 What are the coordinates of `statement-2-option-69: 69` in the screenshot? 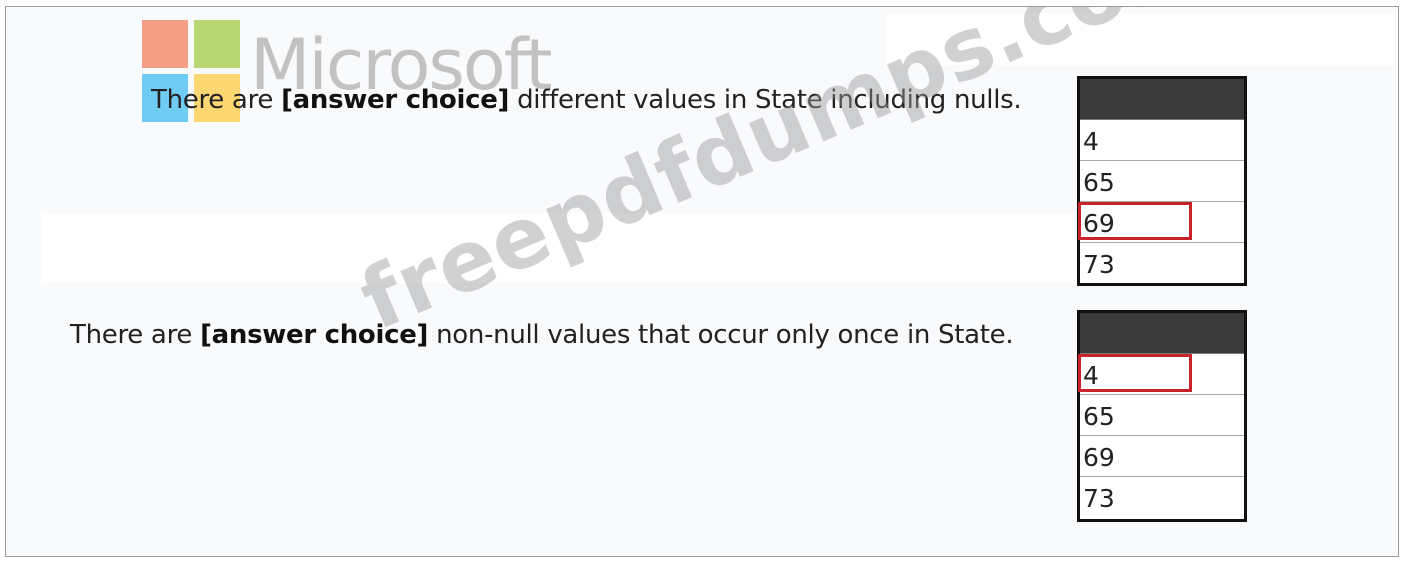 It's located at (1162, 456).